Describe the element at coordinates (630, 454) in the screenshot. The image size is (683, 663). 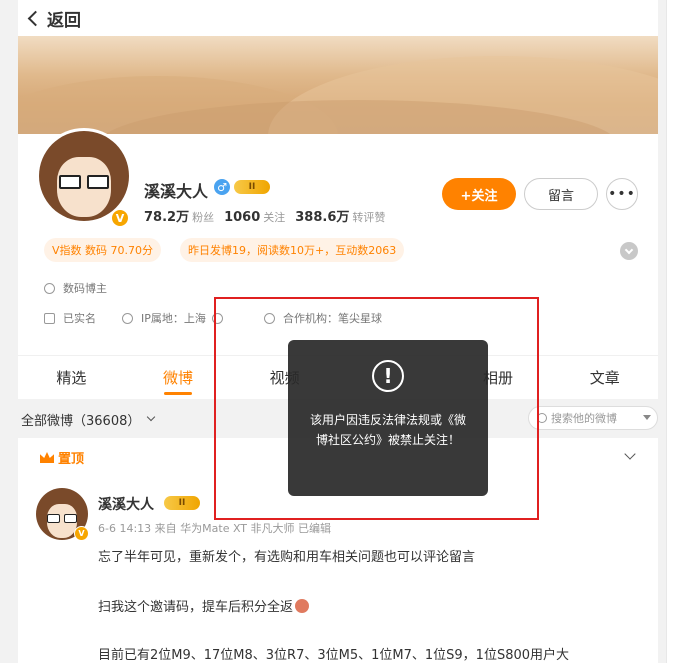
I see `post-menu-chevron-icon` at that location.